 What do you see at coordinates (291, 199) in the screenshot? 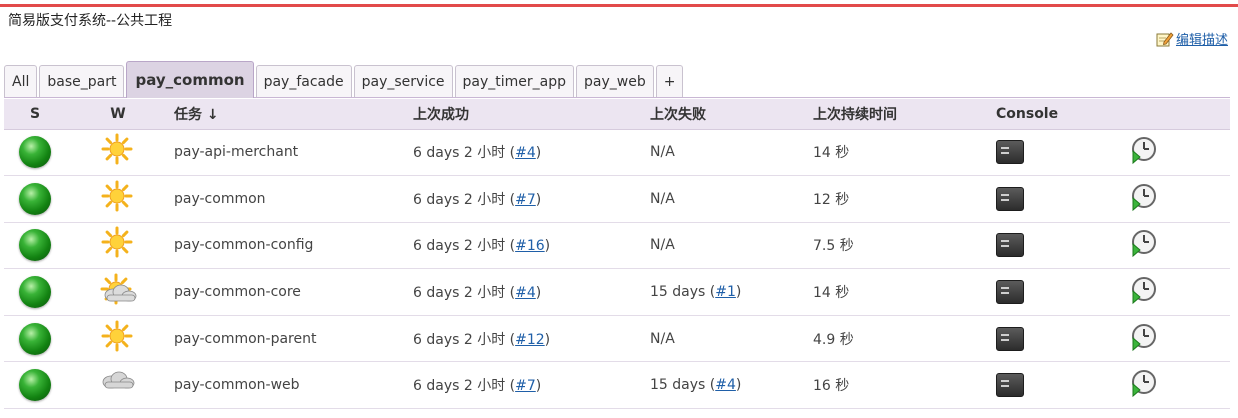
I see `job-name: pay-common` at bounding box center [291, 199].